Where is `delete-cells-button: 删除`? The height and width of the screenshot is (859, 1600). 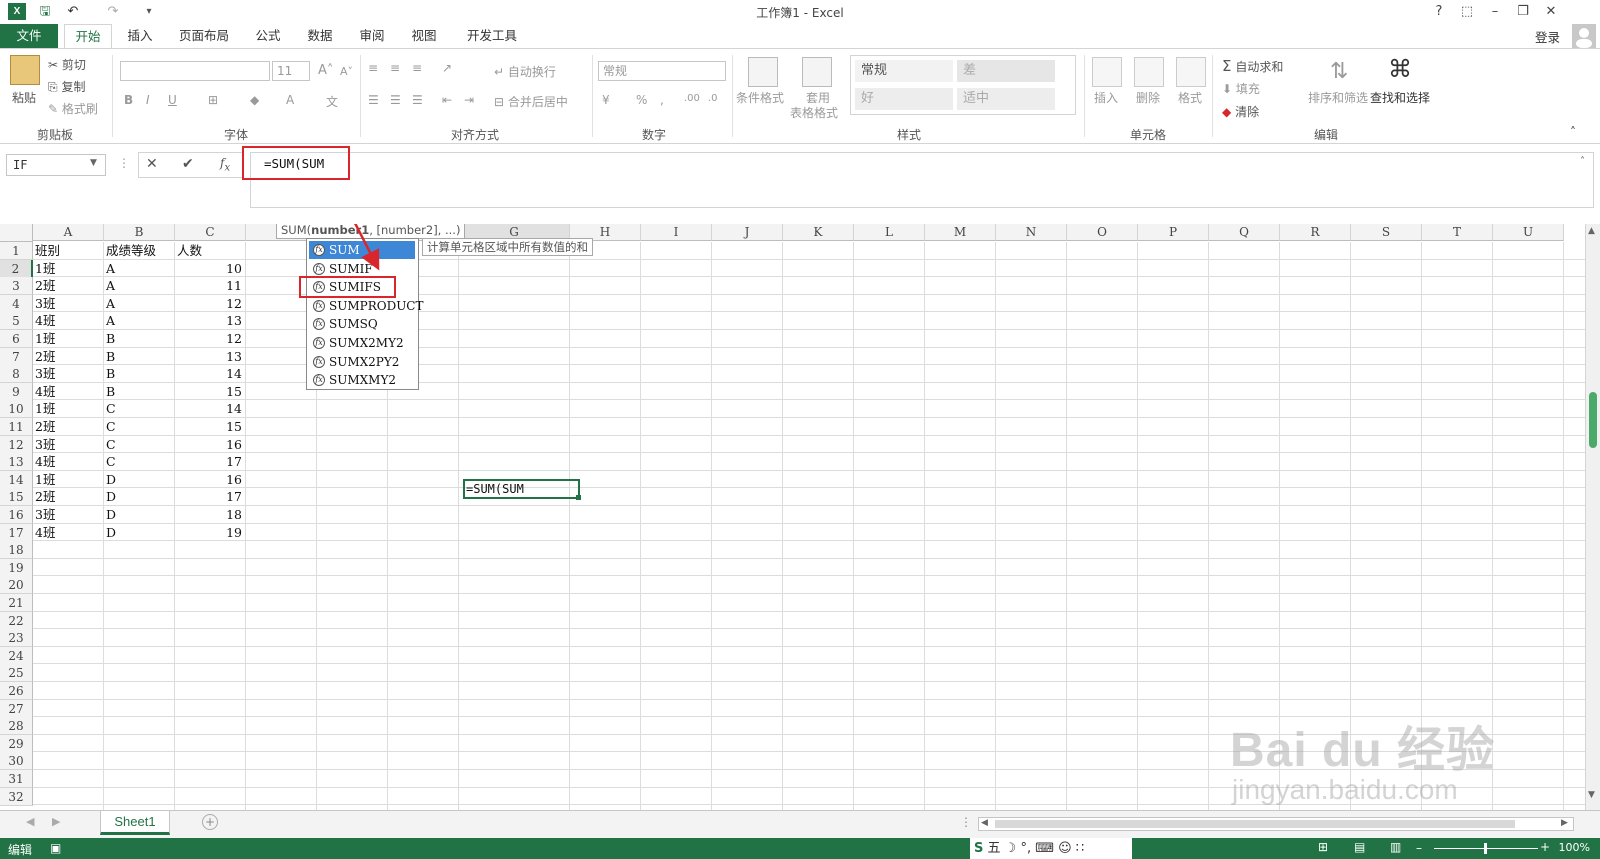 delete-cells-button: 删除 is located at coordinates (1148, 97).